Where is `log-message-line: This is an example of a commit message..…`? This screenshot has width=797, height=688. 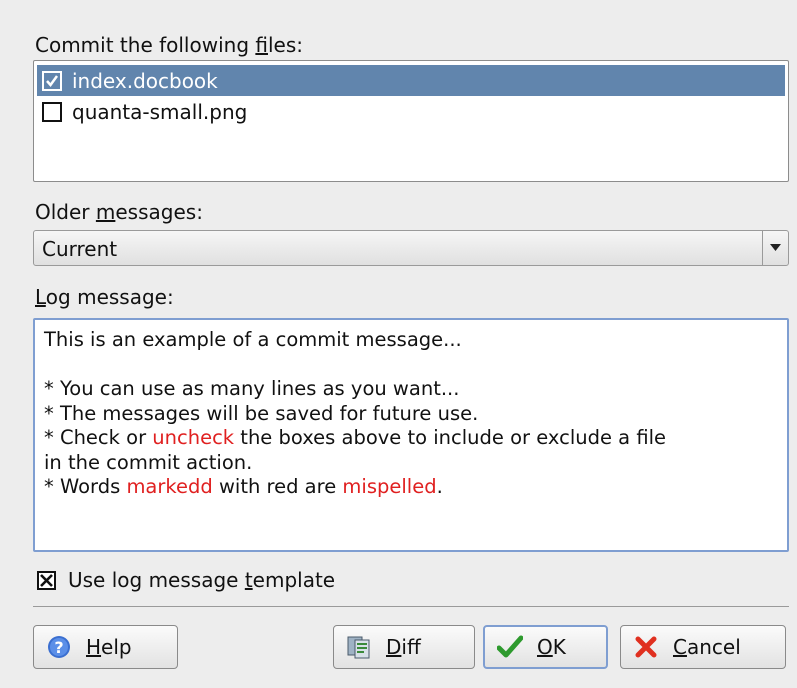
log-message-line: This is an example of a commit message..… is located at coordinates (412, 340).